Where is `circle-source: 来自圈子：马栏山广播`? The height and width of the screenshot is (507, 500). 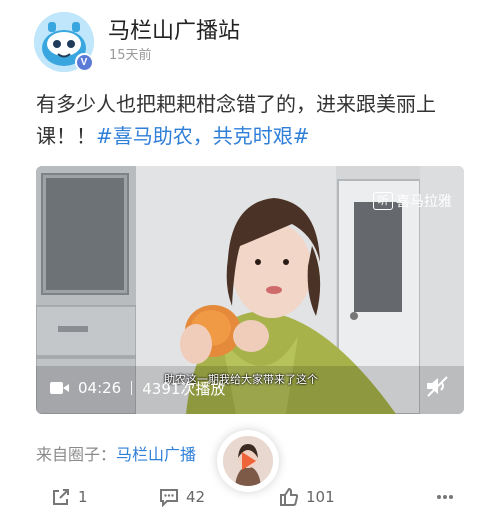 circle-source: 来自圈子：马栏山广播 is located at coordinates (116, 453).